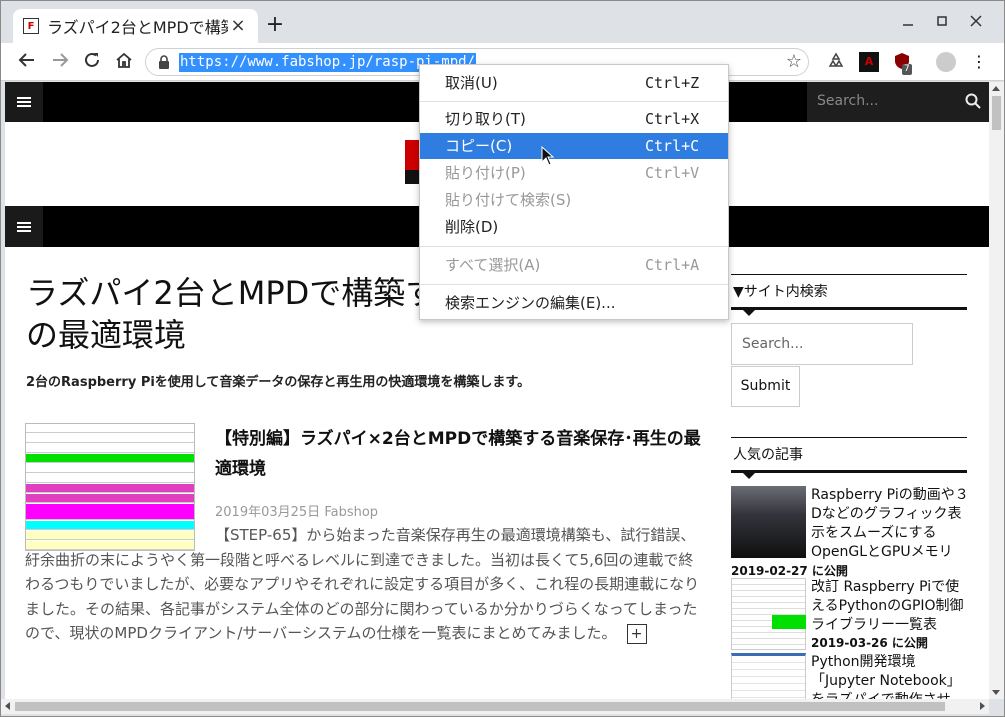 The image size is (1005, 717). Describe the element at coordinates (472, 227) in the screenshot. I see `ctx-label: 削除(D)` at that location.